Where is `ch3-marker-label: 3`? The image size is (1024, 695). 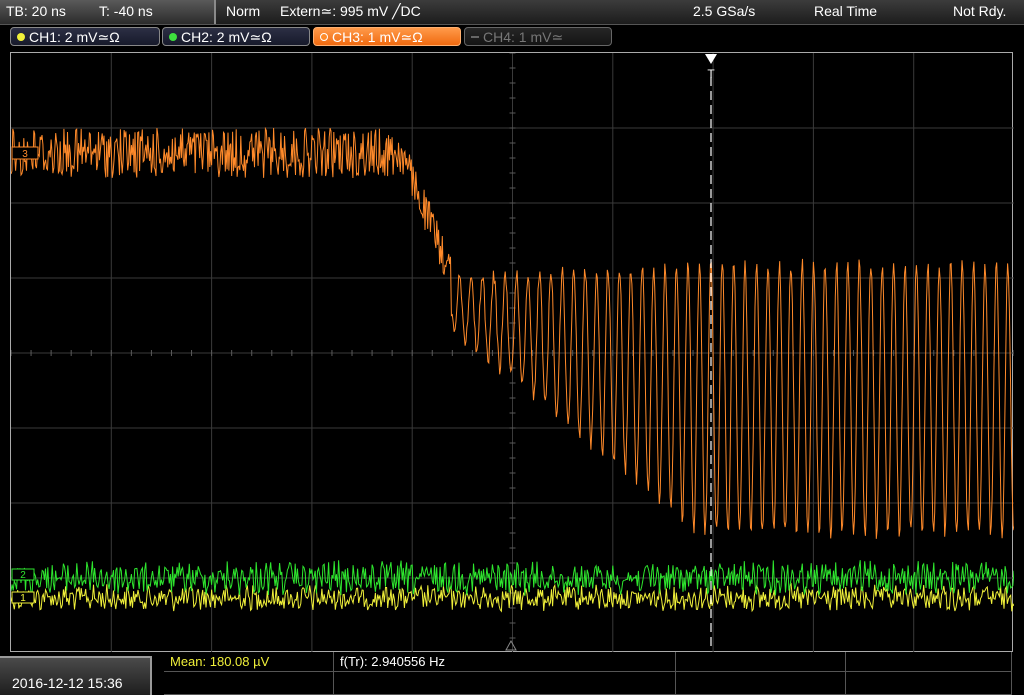
ch3-marker-label: 3 is located at coordinates (25, 154).